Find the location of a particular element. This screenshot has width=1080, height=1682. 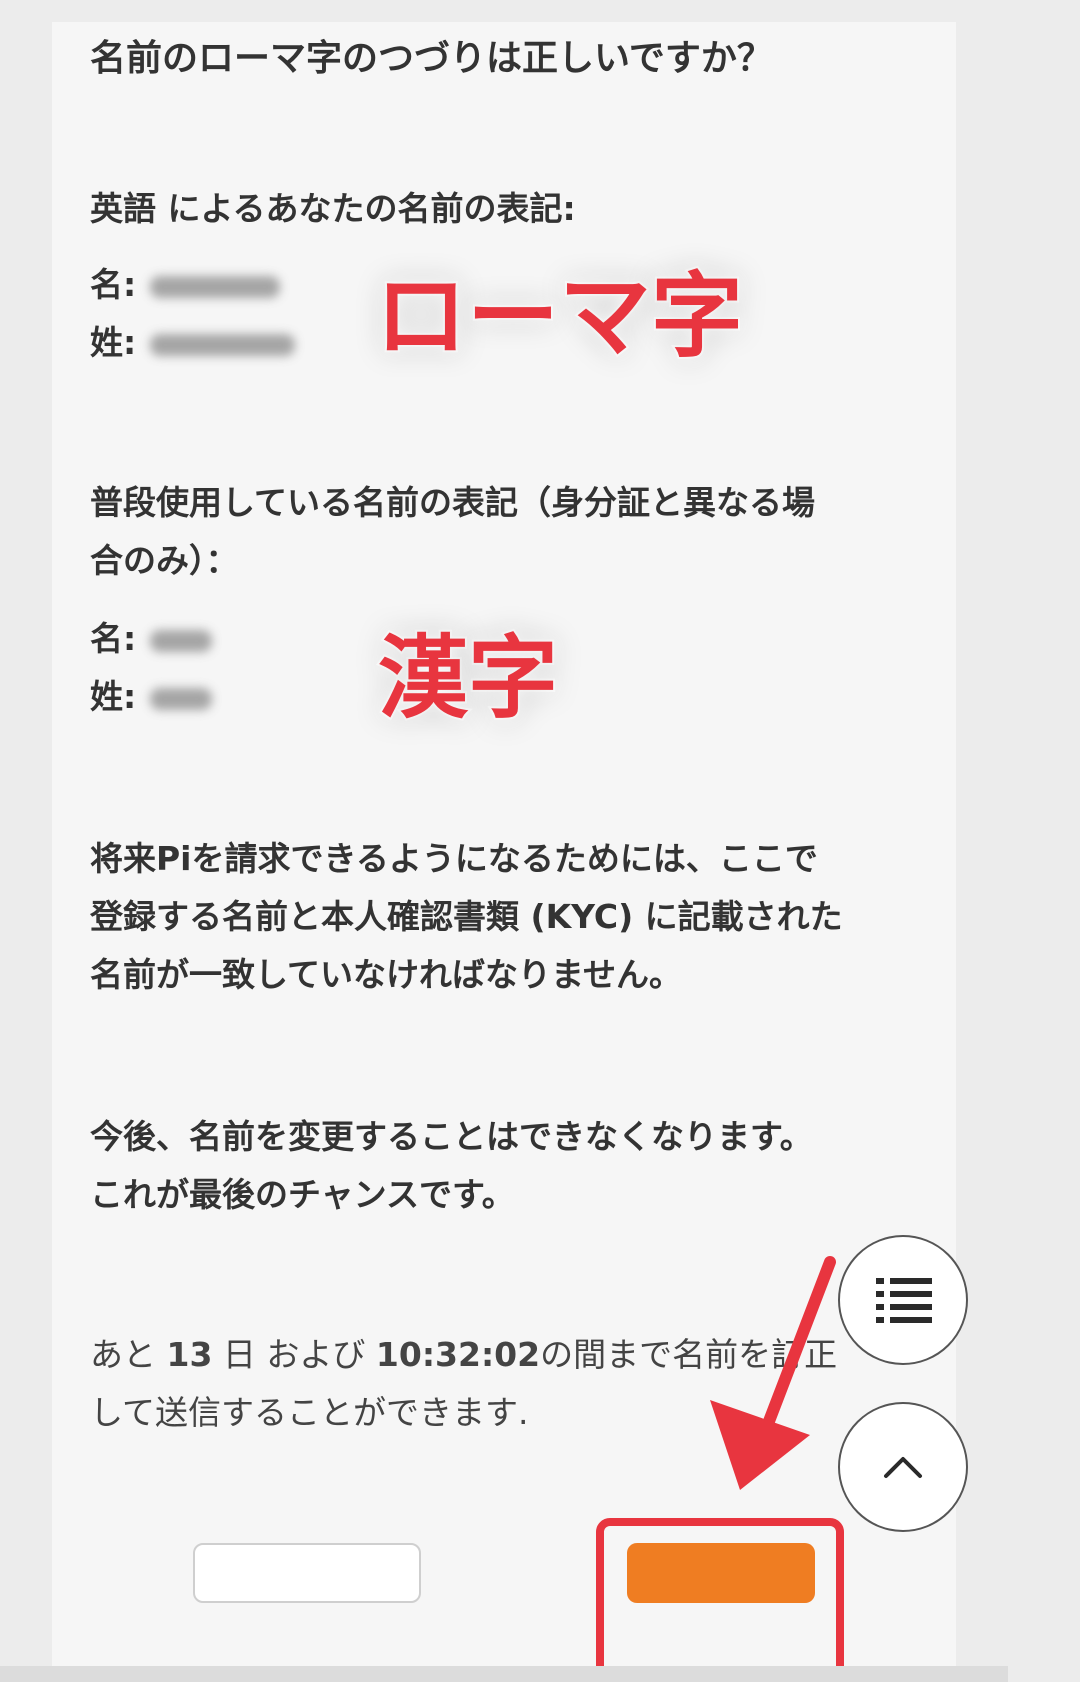

toc-button is located at coordinates (903, 1300).